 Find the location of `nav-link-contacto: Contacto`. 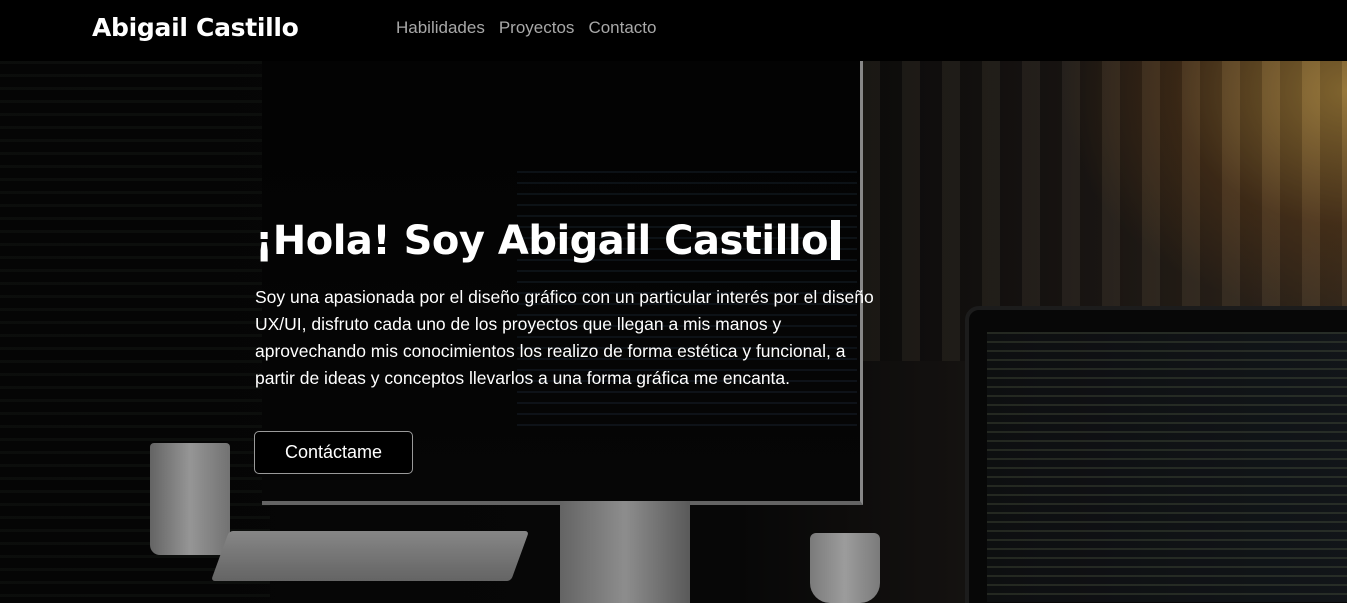

nav-link-contacto: Contacto is located at coordinates (622, 28).